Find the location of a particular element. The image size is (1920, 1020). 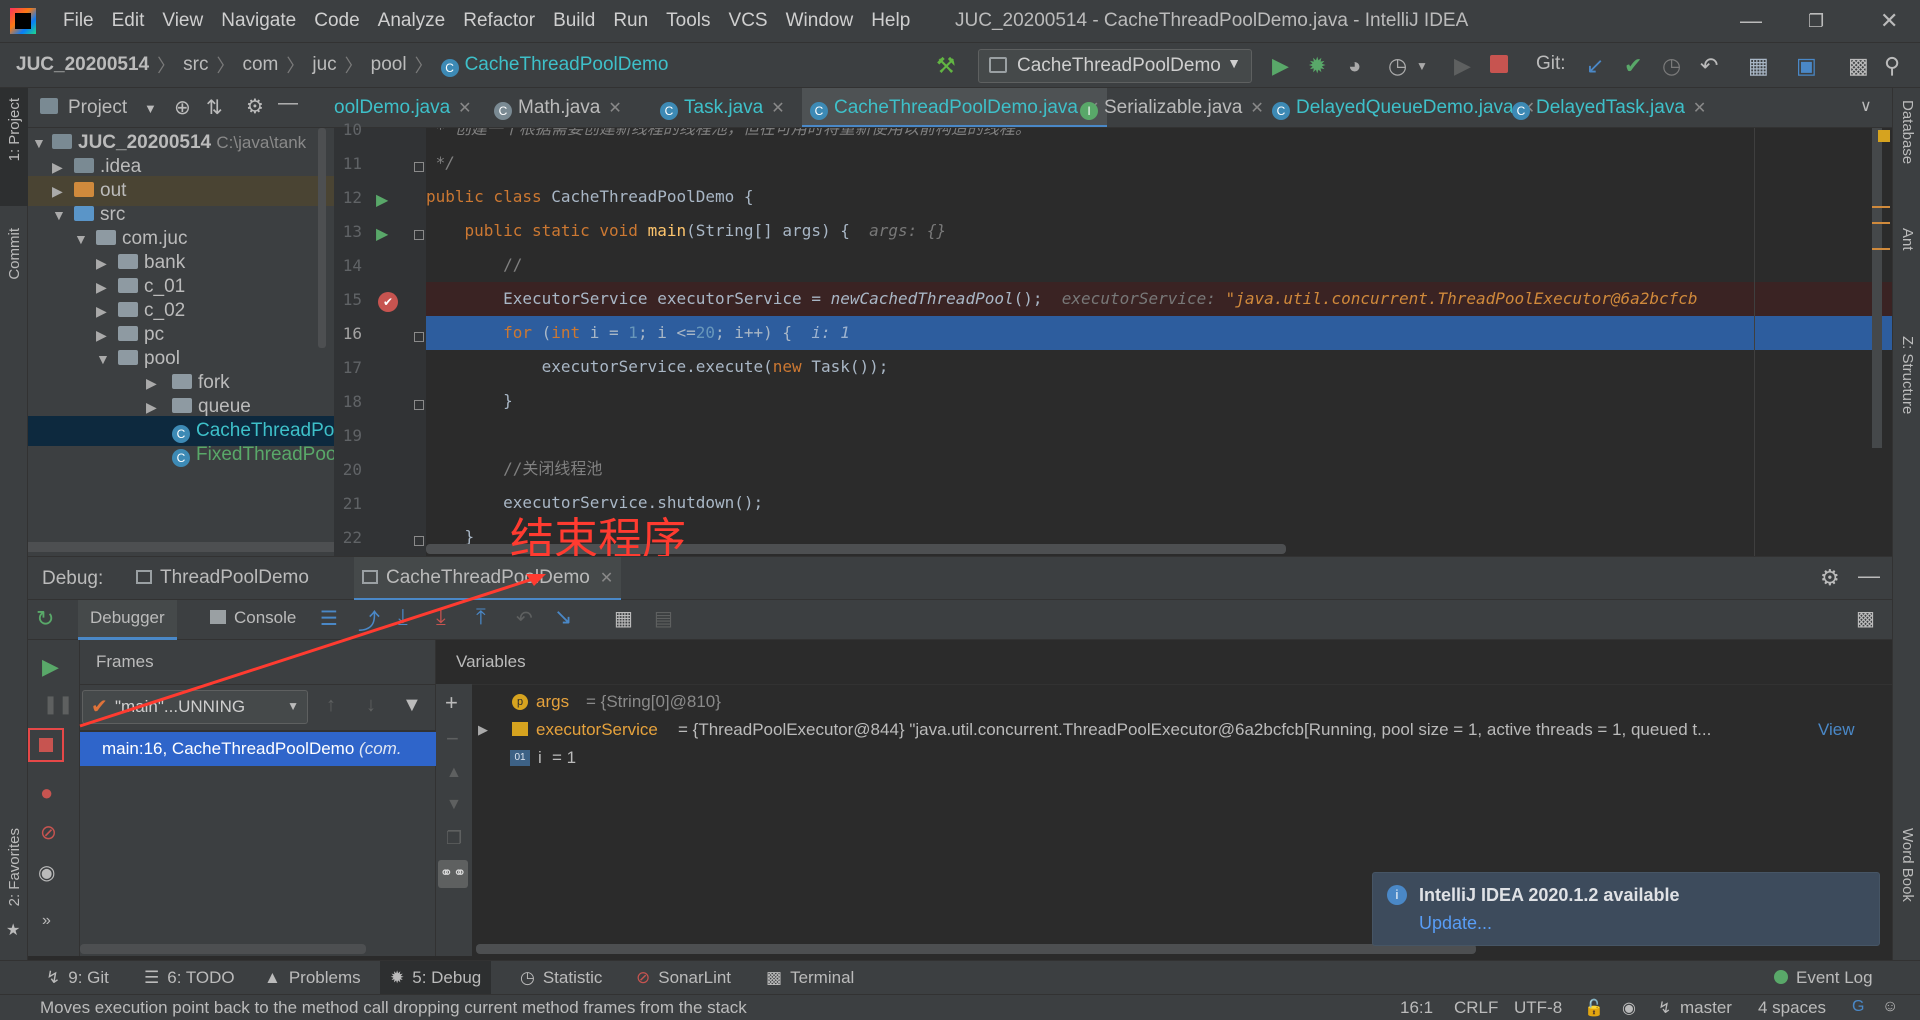

step-into-icon: ⤓ is located at coordinates (403, 617).